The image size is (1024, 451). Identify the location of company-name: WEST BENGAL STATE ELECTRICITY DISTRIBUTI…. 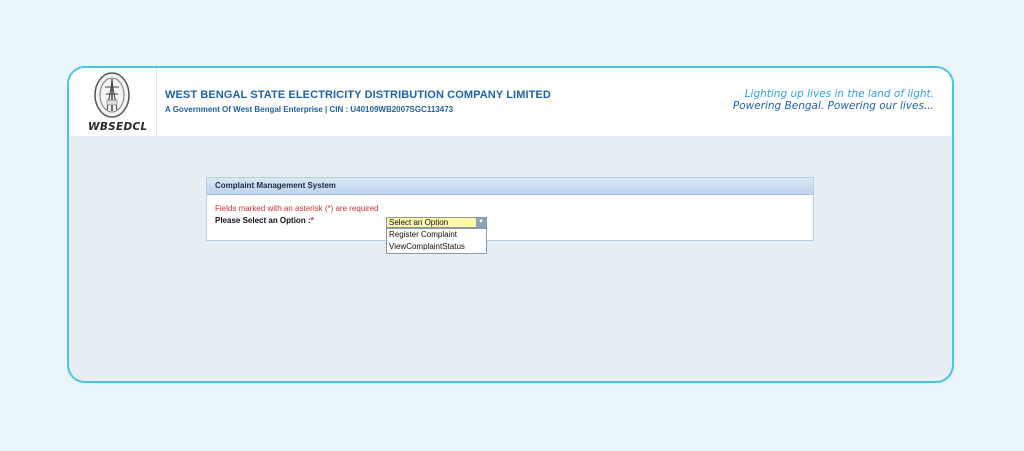
(358, 95).